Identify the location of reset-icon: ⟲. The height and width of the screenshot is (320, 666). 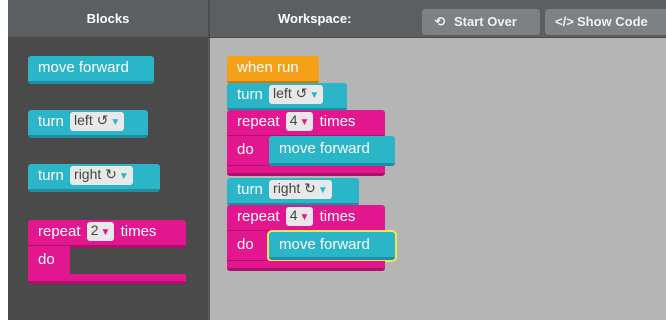
(440, 21).